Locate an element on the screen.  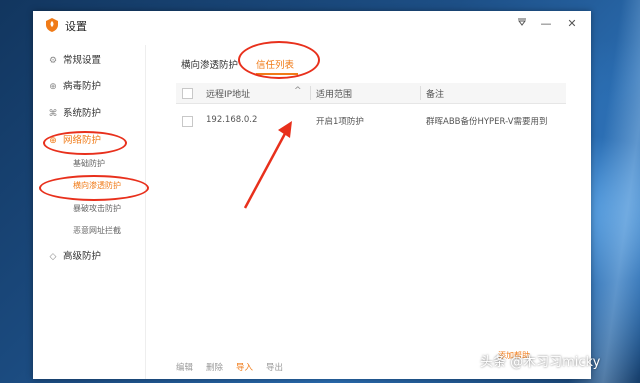
export-button: 导出 is located at coordinates (274, 367).